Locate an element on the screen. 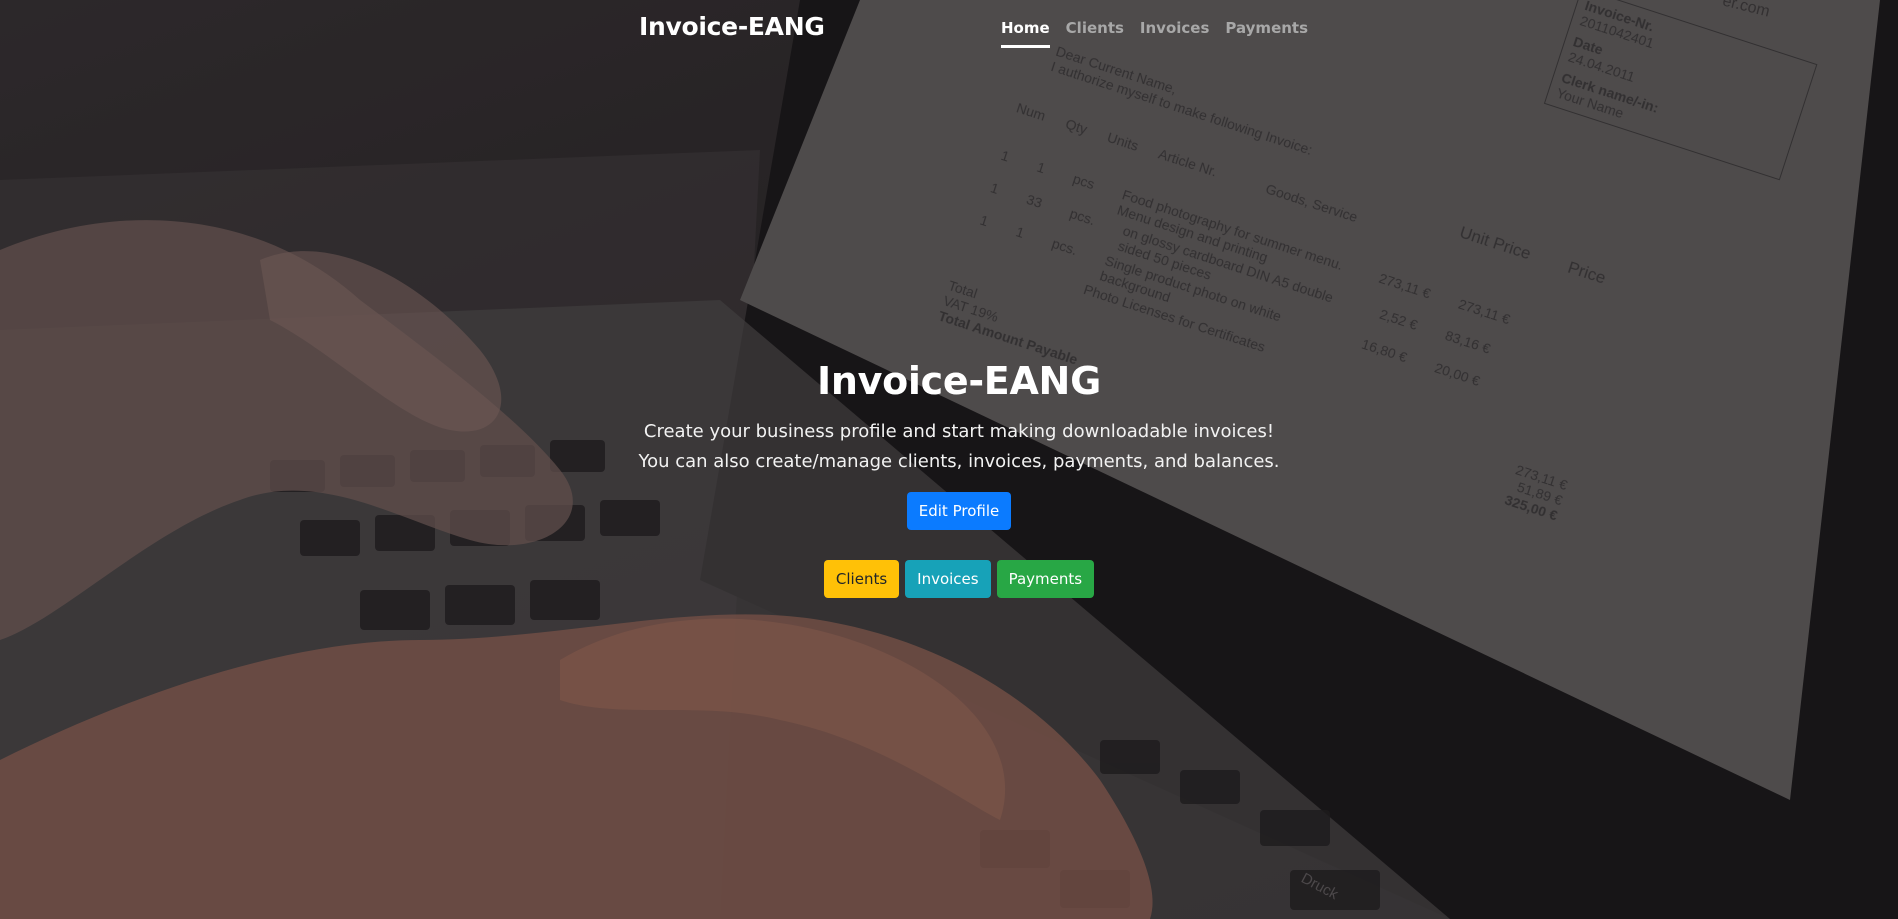 Image resolution: width=1898 pixels, height=919 pixels. hero-title: Invoice-EANG is located at coordinates (959, 381).